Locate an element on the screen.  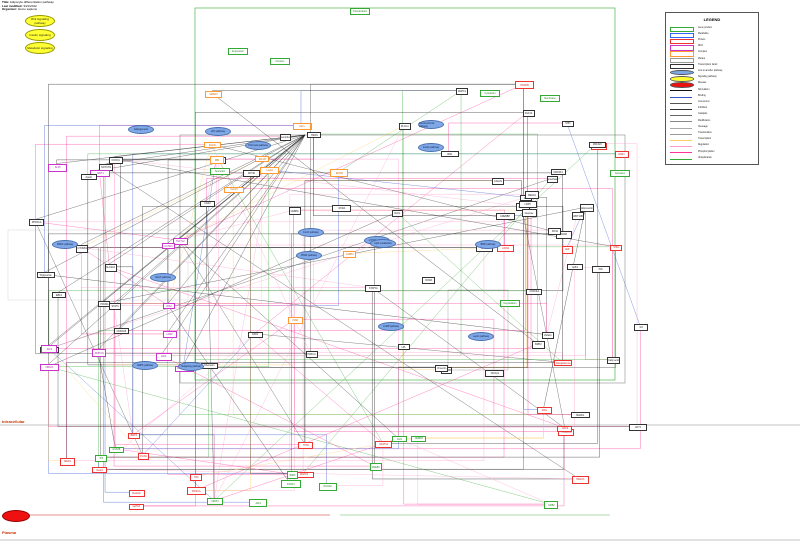
gene-node: FGFR1 is located at coordinates (290, 484).